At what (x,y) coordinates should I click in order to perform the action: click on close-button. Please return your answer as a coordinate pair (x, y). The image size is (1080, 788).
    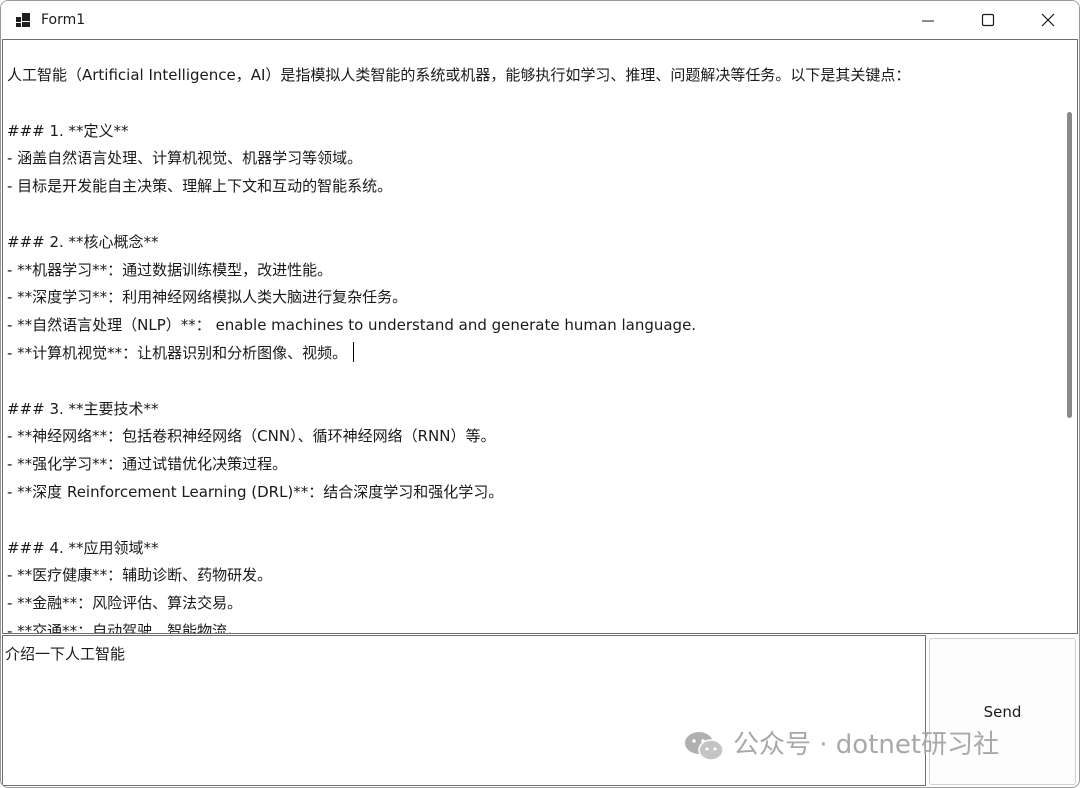
    Looking at the image, I should click on (1048, 20).